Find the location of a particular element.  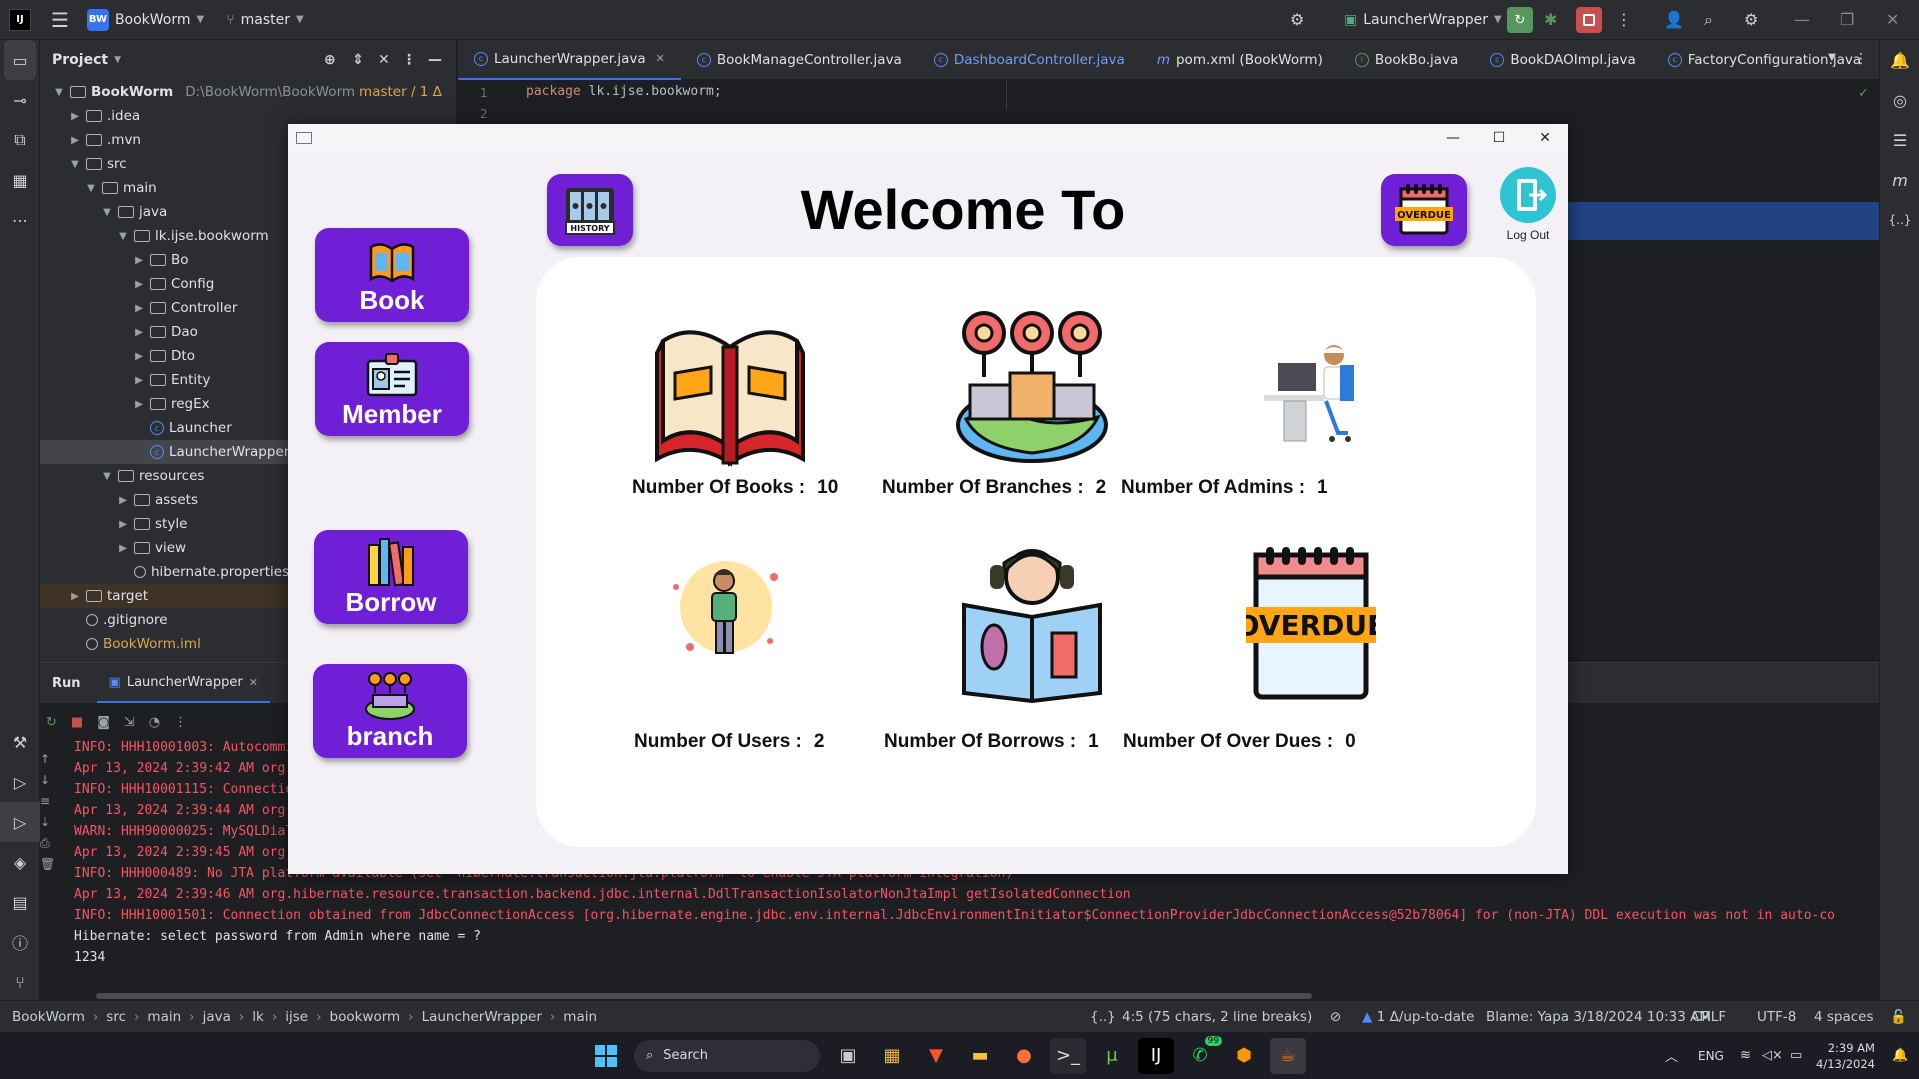

sublime-icon: ⬢ is located at coordinates (1244, 1056).